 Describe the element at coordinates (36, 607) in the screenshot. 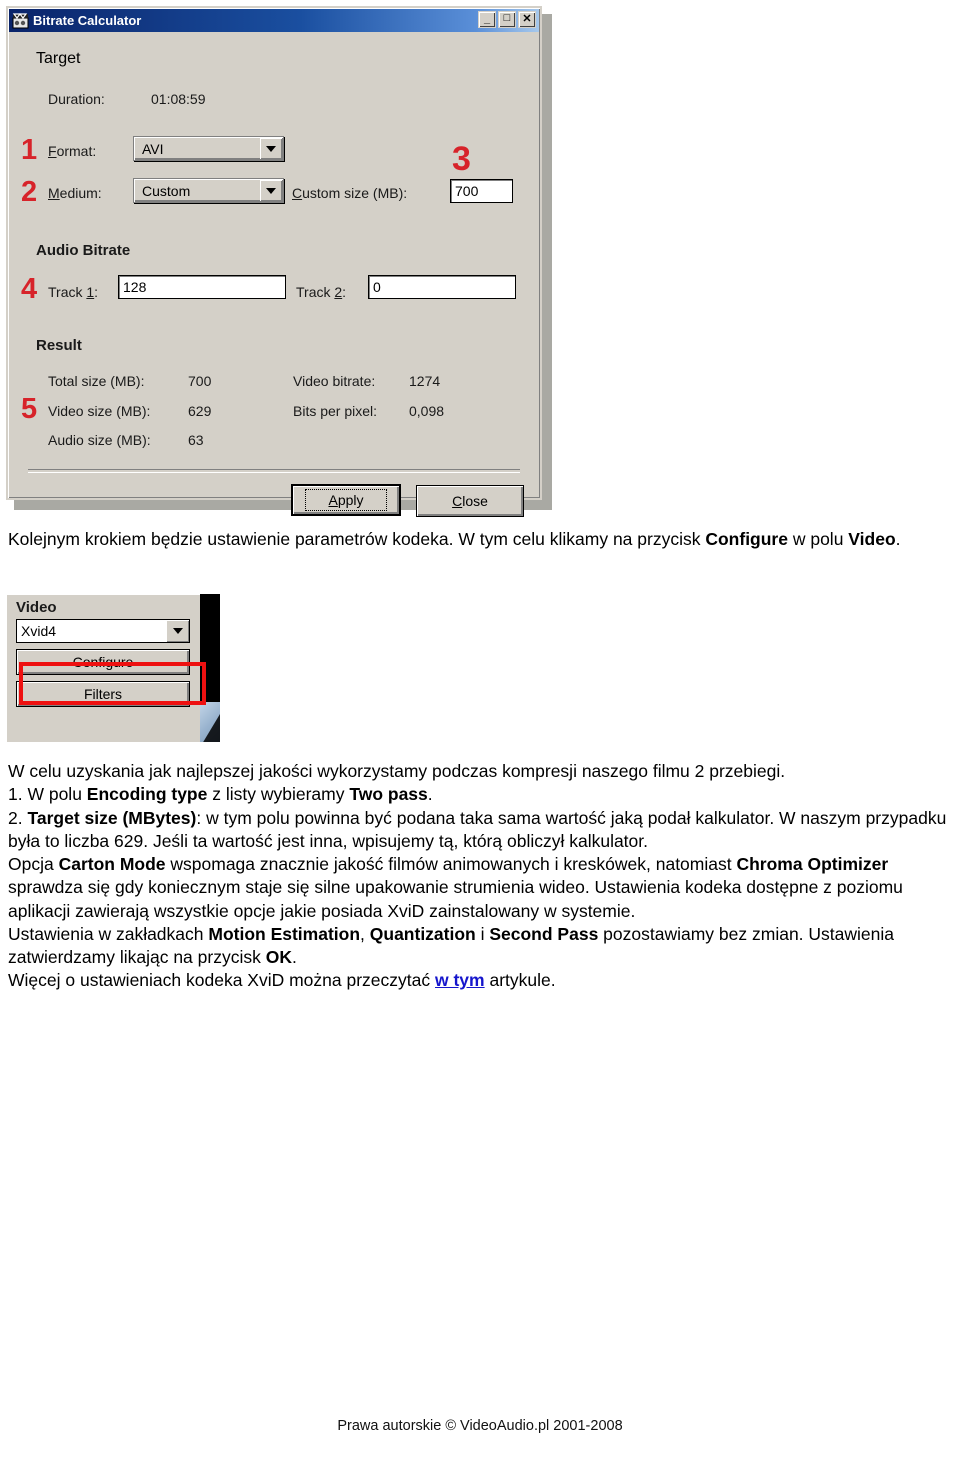

I see `video-group-title: Video` at that location.